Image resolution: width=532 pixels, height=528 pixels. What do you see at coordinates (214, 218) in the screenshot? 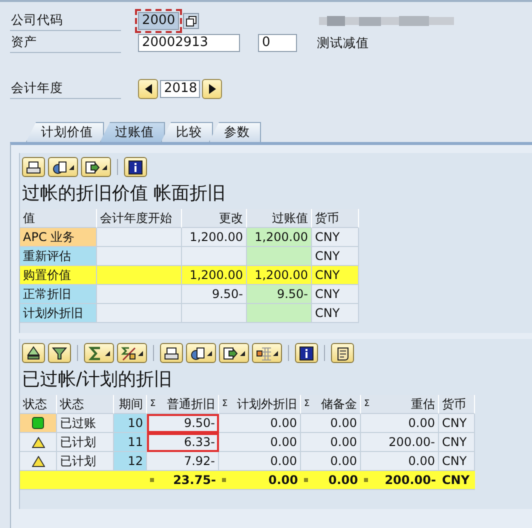
I see `column-header: 更改` at bounding box center [214, 218].